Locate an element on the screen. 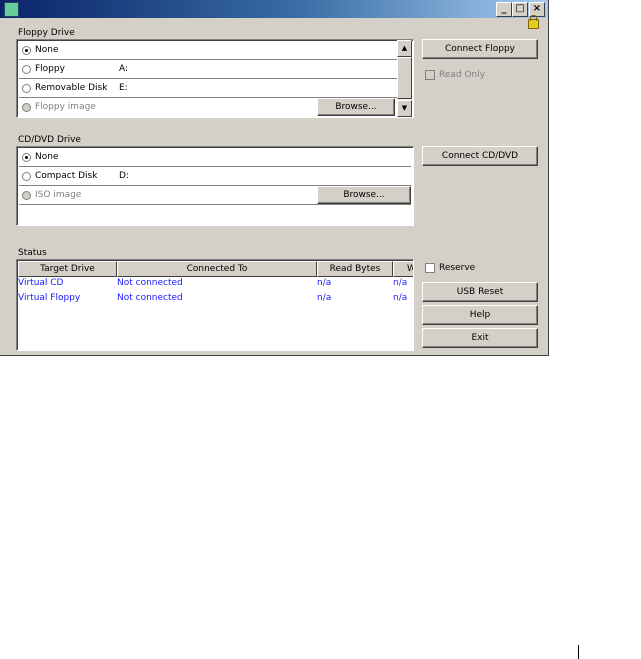 The width and height of the screenshot is (641, 659). device-letter: A: is located at coordinates (124, 69).